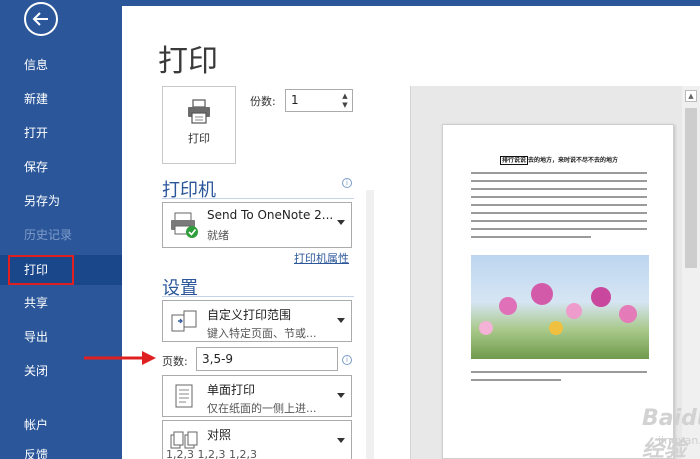 This screenshot has height=459, width=700. What do you see at coordinates (321, 258) in the screenshot?
I see `printer-properties-link: 打印机属性` at bounding box center [321, 258].